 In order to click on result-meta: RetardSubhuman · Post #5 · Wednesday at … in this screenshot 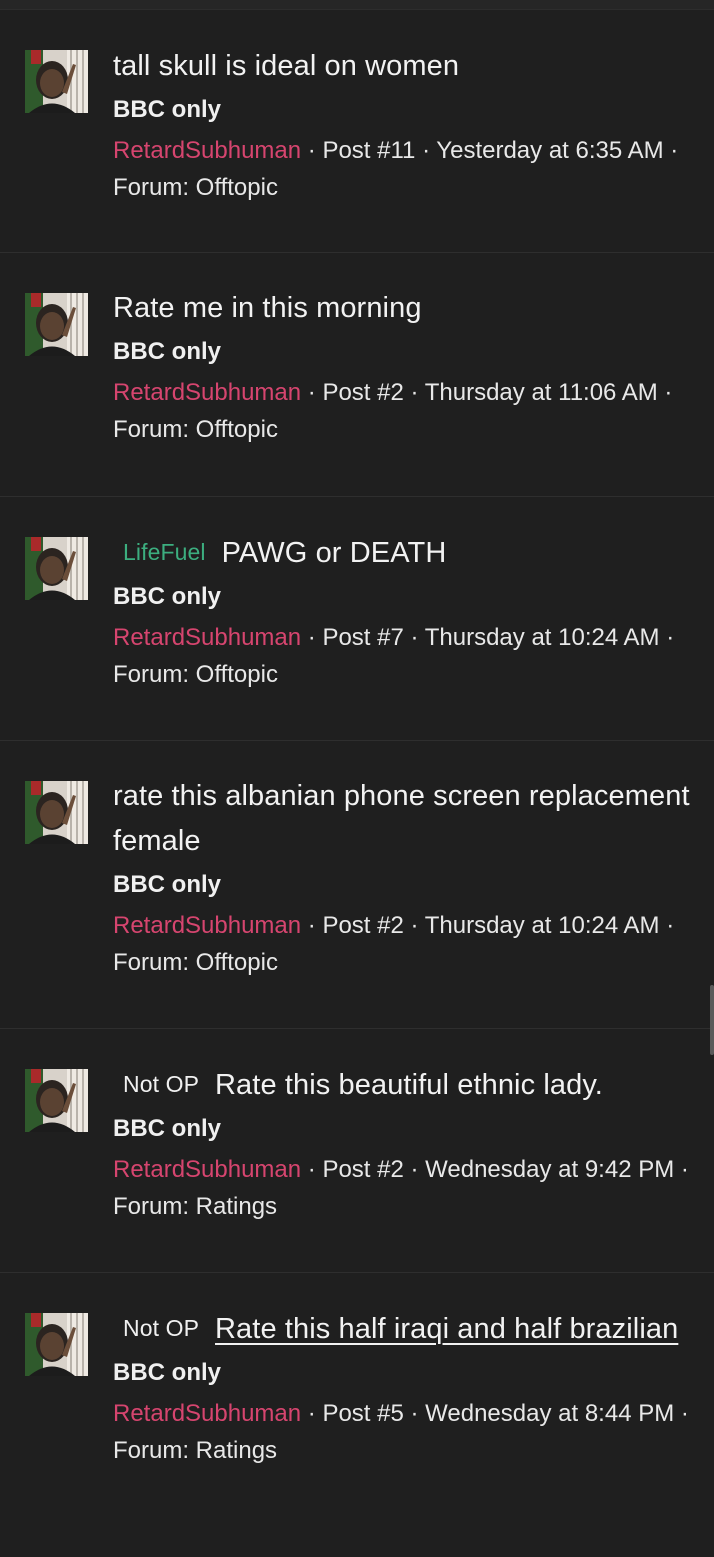, I will do `click(406, 1432)`.